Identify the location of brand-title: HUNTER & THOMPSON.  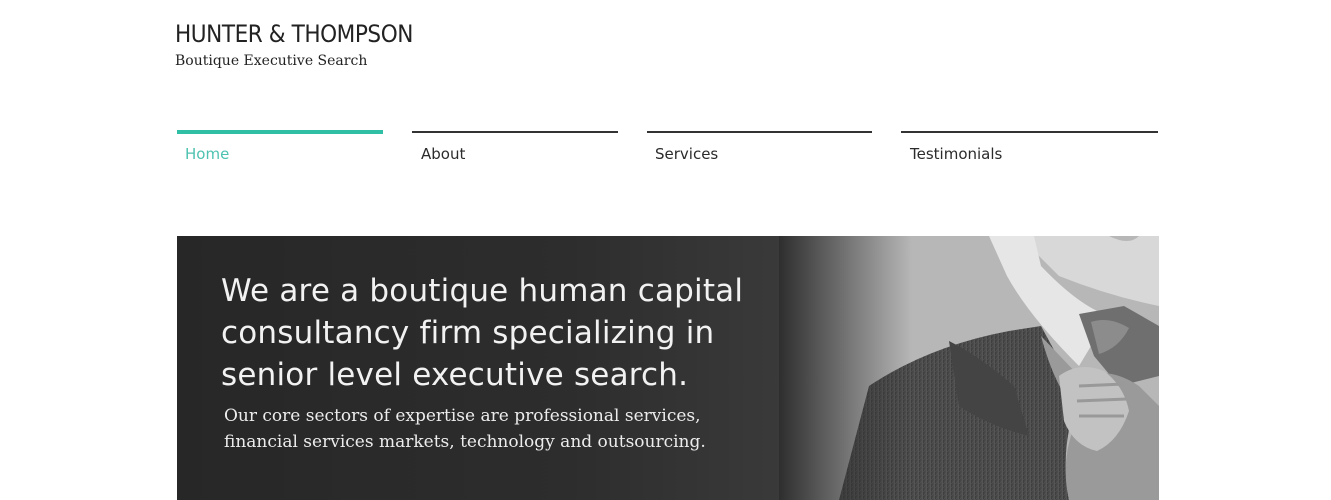
(294, 34).